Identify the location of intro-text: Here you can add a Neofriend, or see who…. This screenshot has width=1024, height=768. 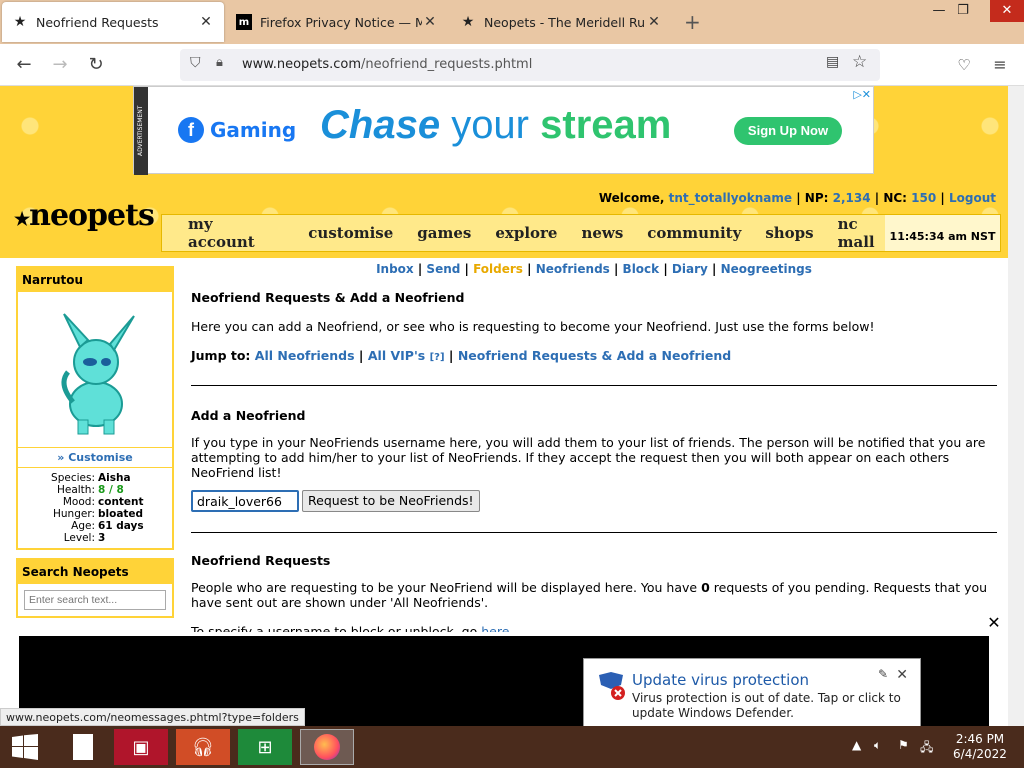
(533, 326).